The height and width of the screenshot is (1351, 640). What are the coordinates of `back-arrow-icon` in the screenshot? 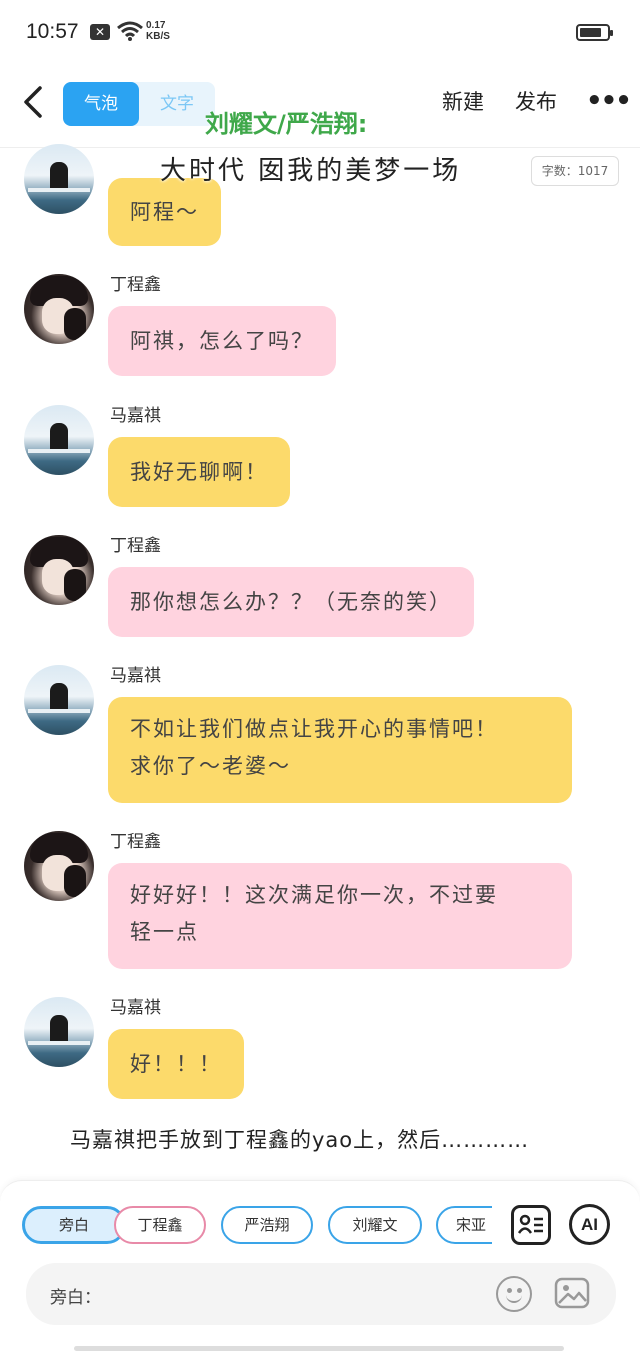 It's located at (34, 102).